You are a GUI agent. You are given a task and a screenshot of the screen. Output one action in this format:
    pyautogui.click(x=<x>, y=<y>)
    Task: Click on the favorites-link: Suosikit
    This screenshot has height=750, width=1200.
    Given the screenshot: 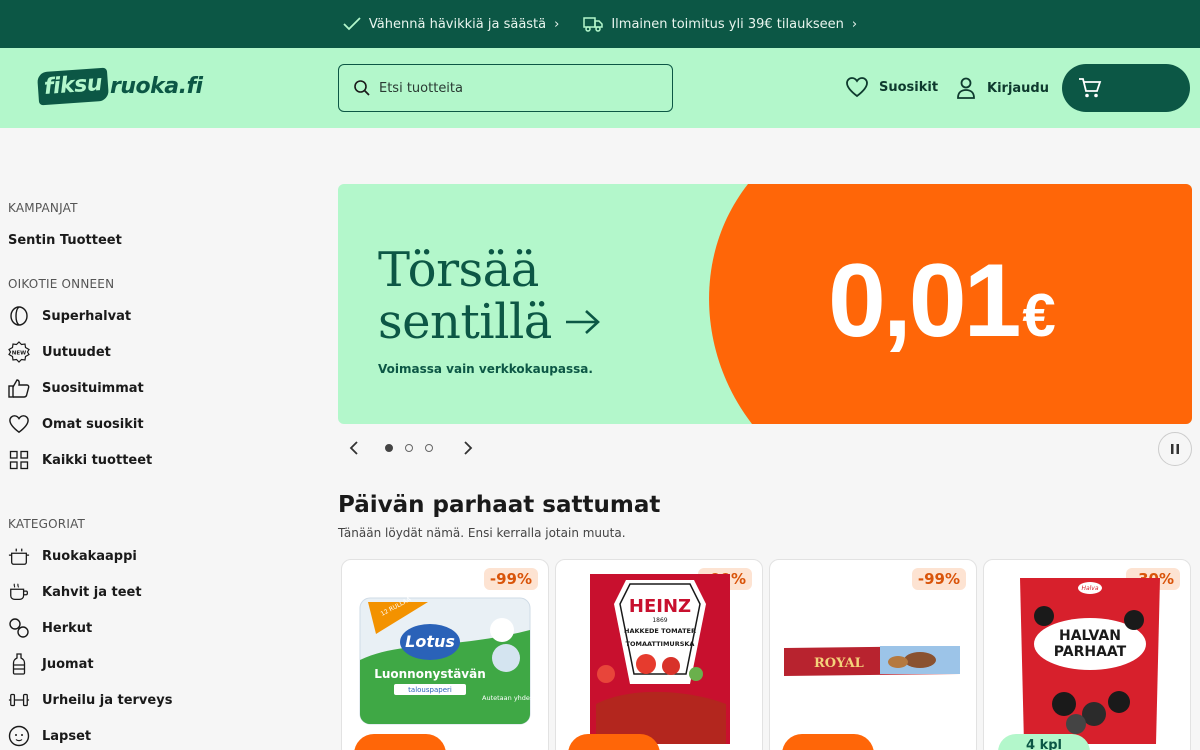 What is the action you would take?
    pyautogui.click(x=891, y=87)
    